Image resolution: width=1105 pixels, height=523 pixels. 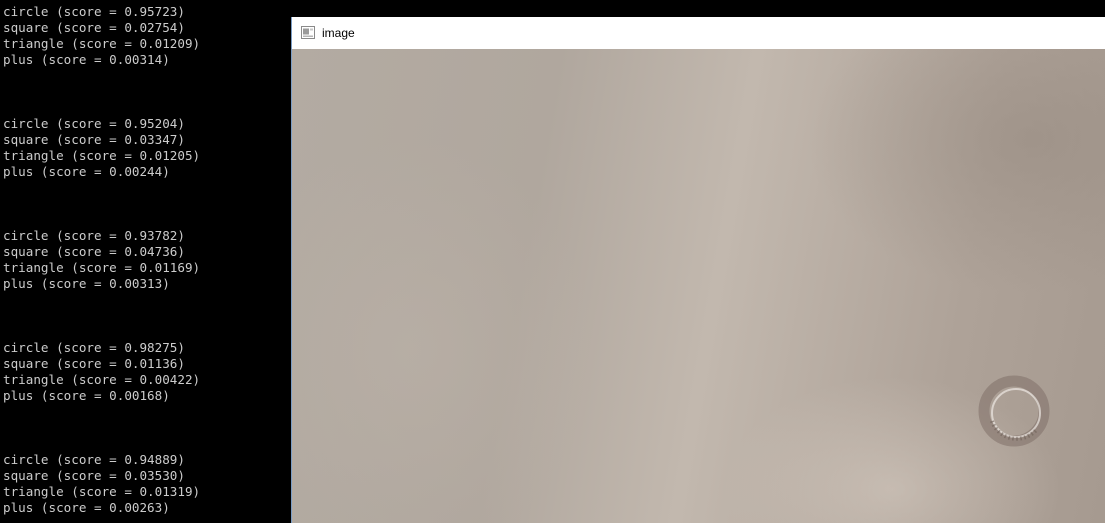 I want to click on console-line: circle (score = 0.98275), so click(x=94, y=347).